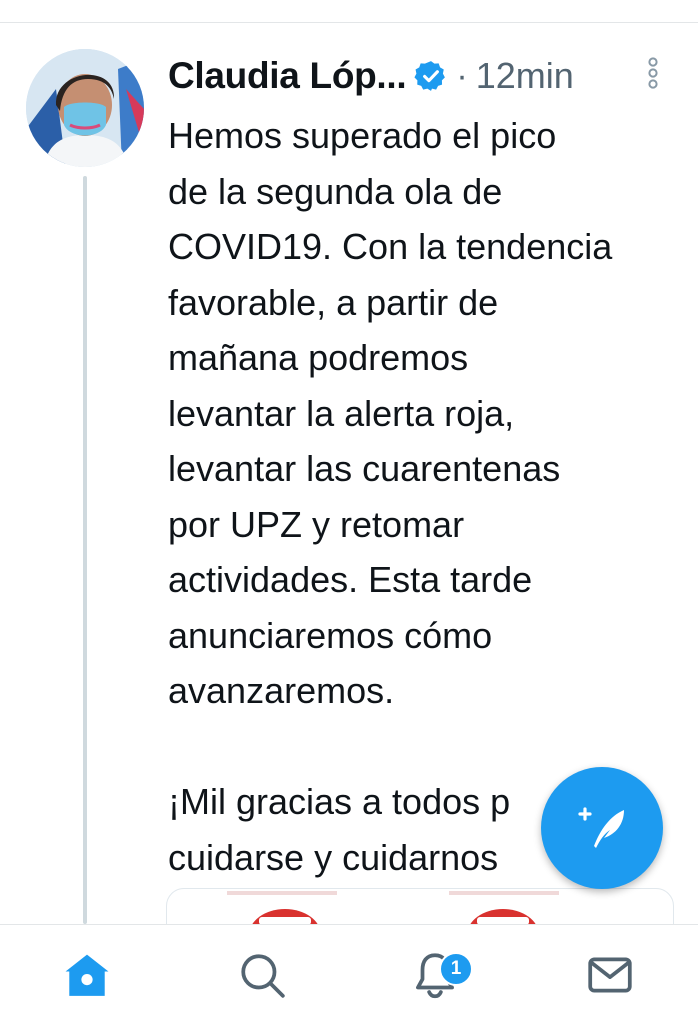 The width and height of the screenshot is (698, 1025). I want to click on tweet-text-line: COVID19. Con la tendencia, so click(390, 246).